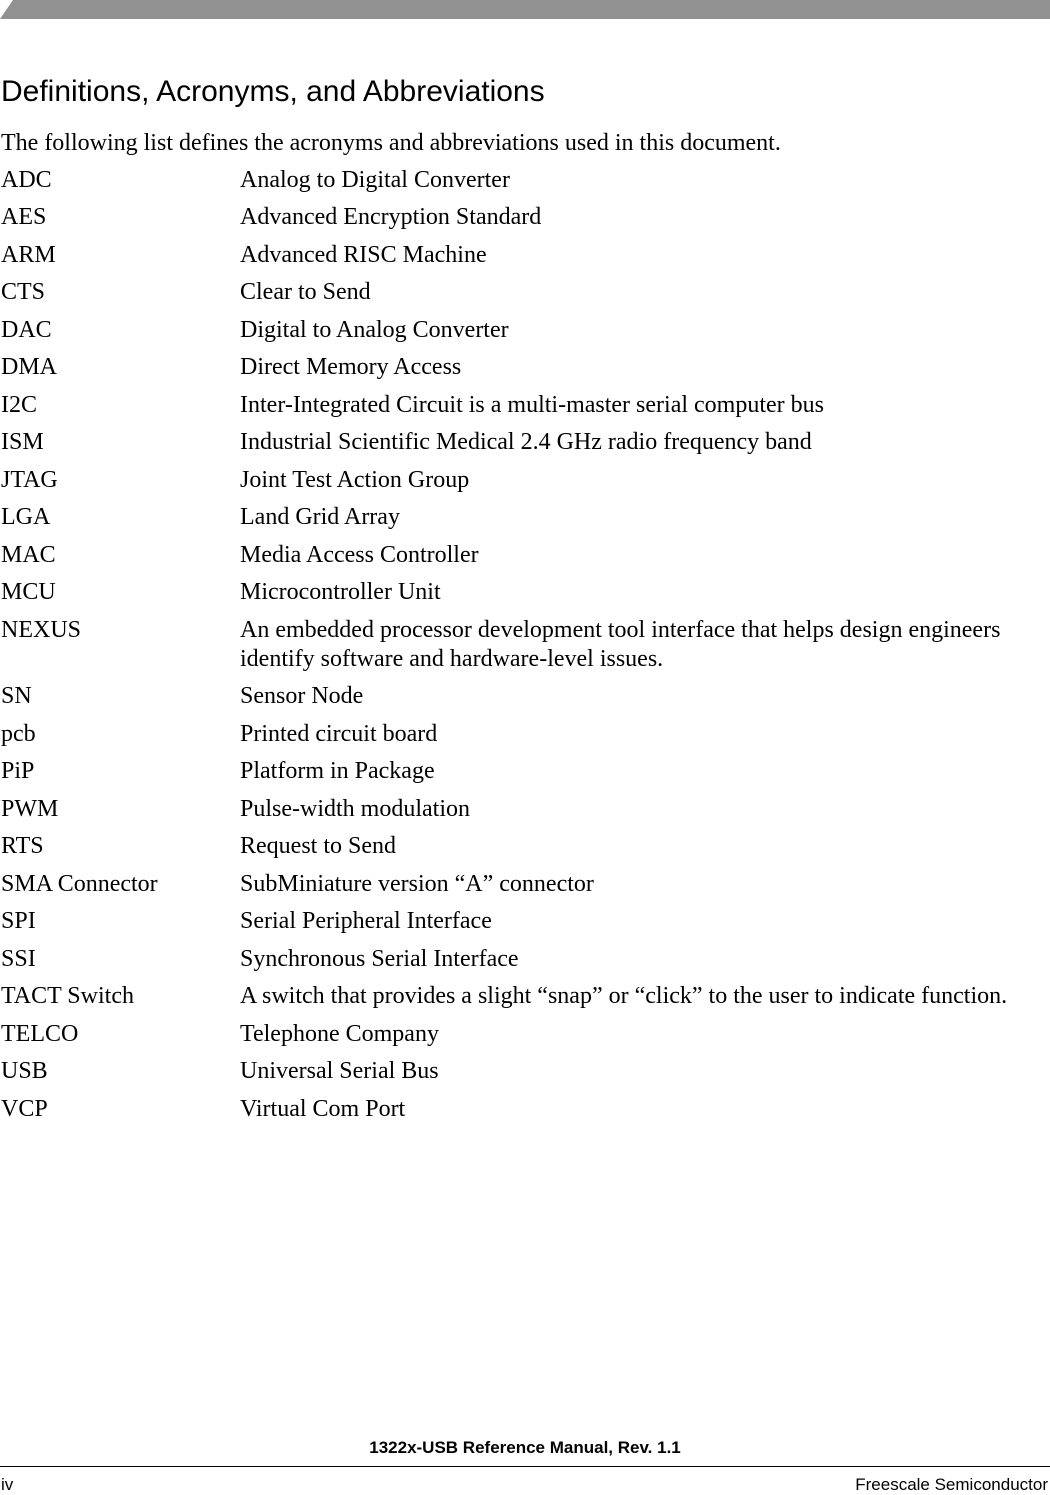 The height and width of the screenshot is (1495, 1050). I want to click on glossary-term: SSI, so click(18, 959).